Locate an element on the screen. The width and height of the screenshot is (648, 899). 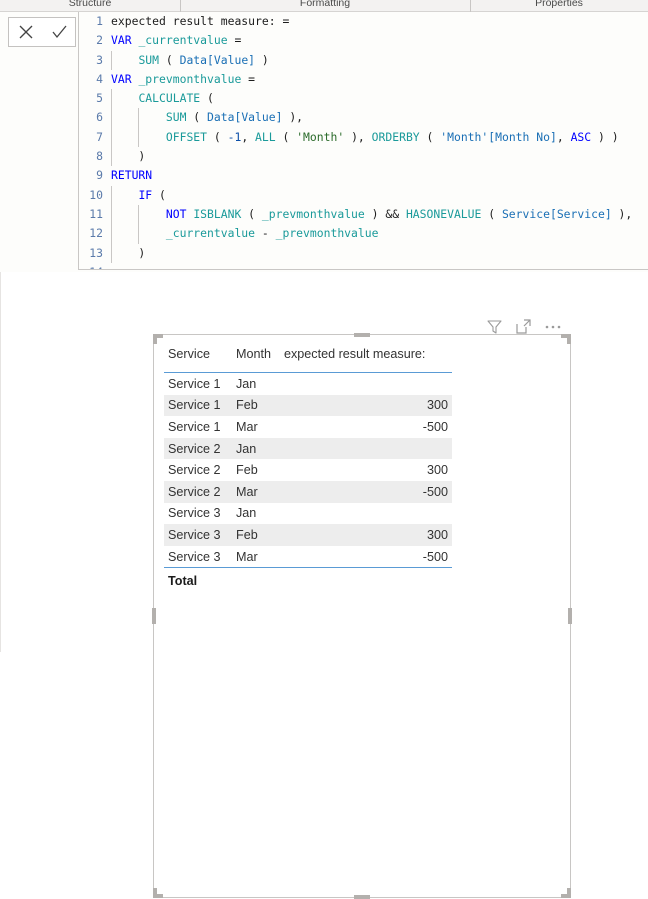
line-number: 12 is located at coordinates (96, 233).